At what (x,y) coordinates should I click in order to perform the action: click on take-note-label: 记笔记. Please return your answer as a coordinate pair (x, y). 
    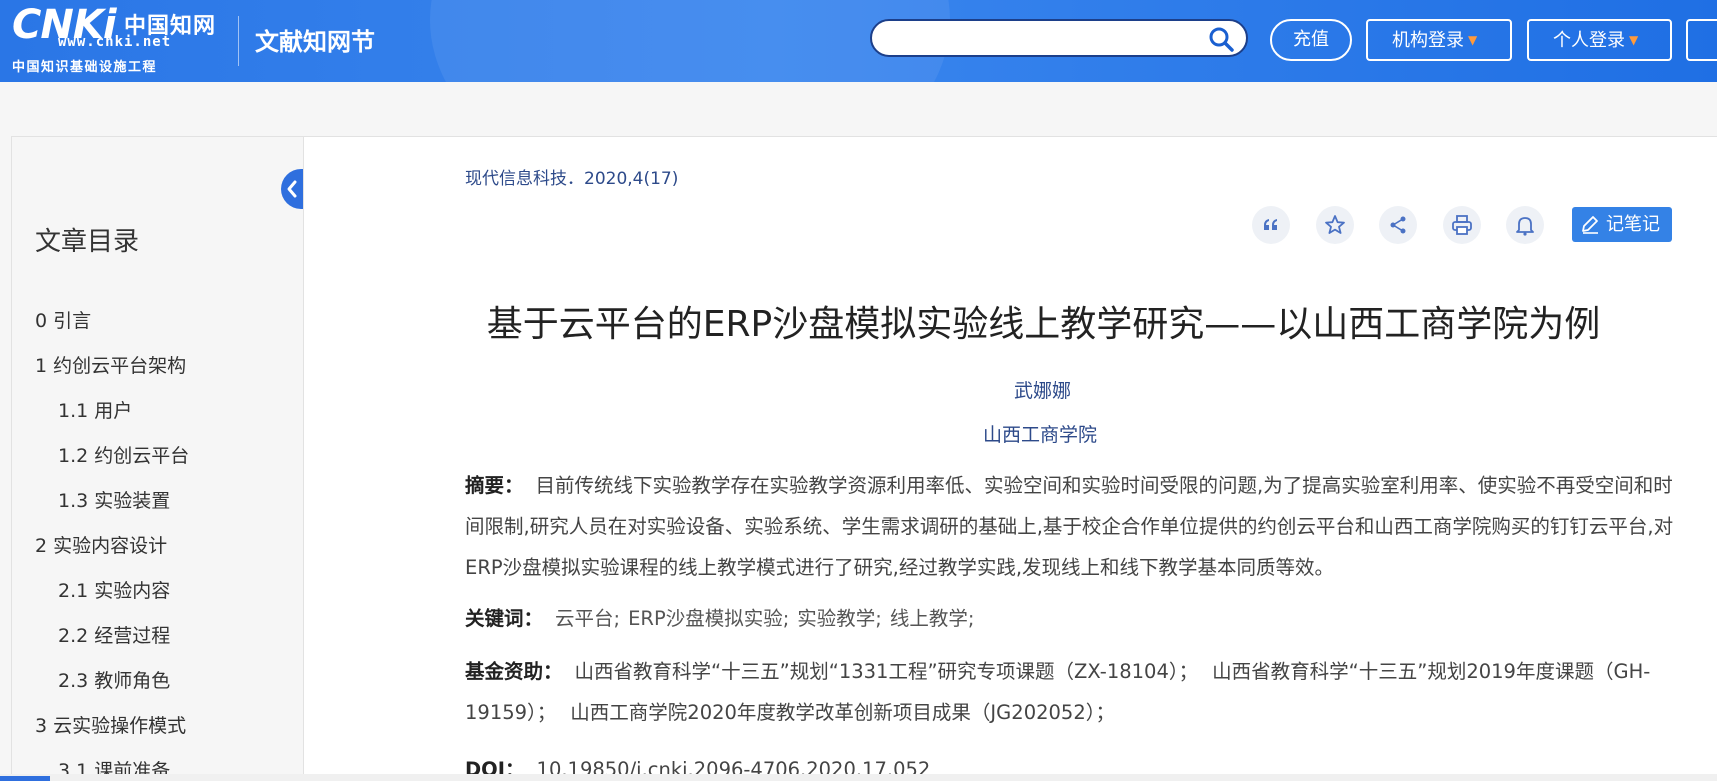
    Looking at the image, I should click on (1633, 224).